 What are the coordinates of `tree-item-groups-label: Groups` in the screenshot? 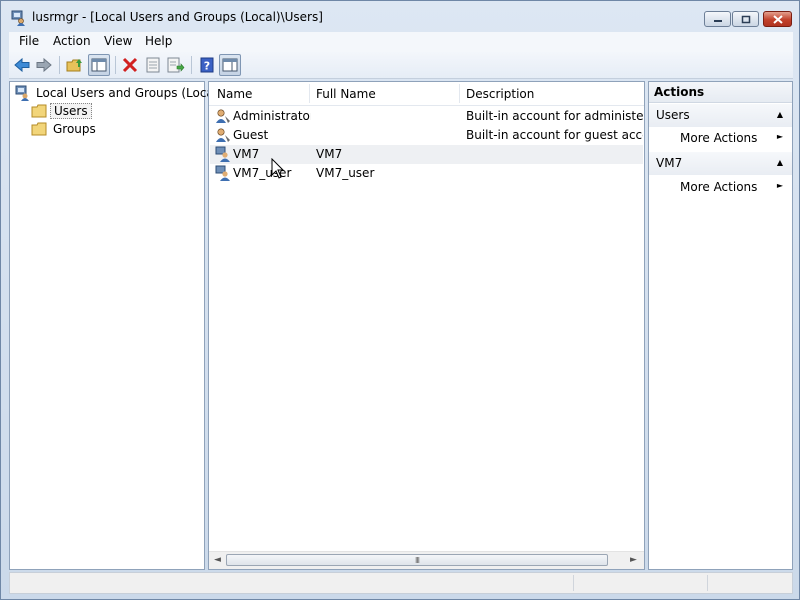 It's located at (74, 129).